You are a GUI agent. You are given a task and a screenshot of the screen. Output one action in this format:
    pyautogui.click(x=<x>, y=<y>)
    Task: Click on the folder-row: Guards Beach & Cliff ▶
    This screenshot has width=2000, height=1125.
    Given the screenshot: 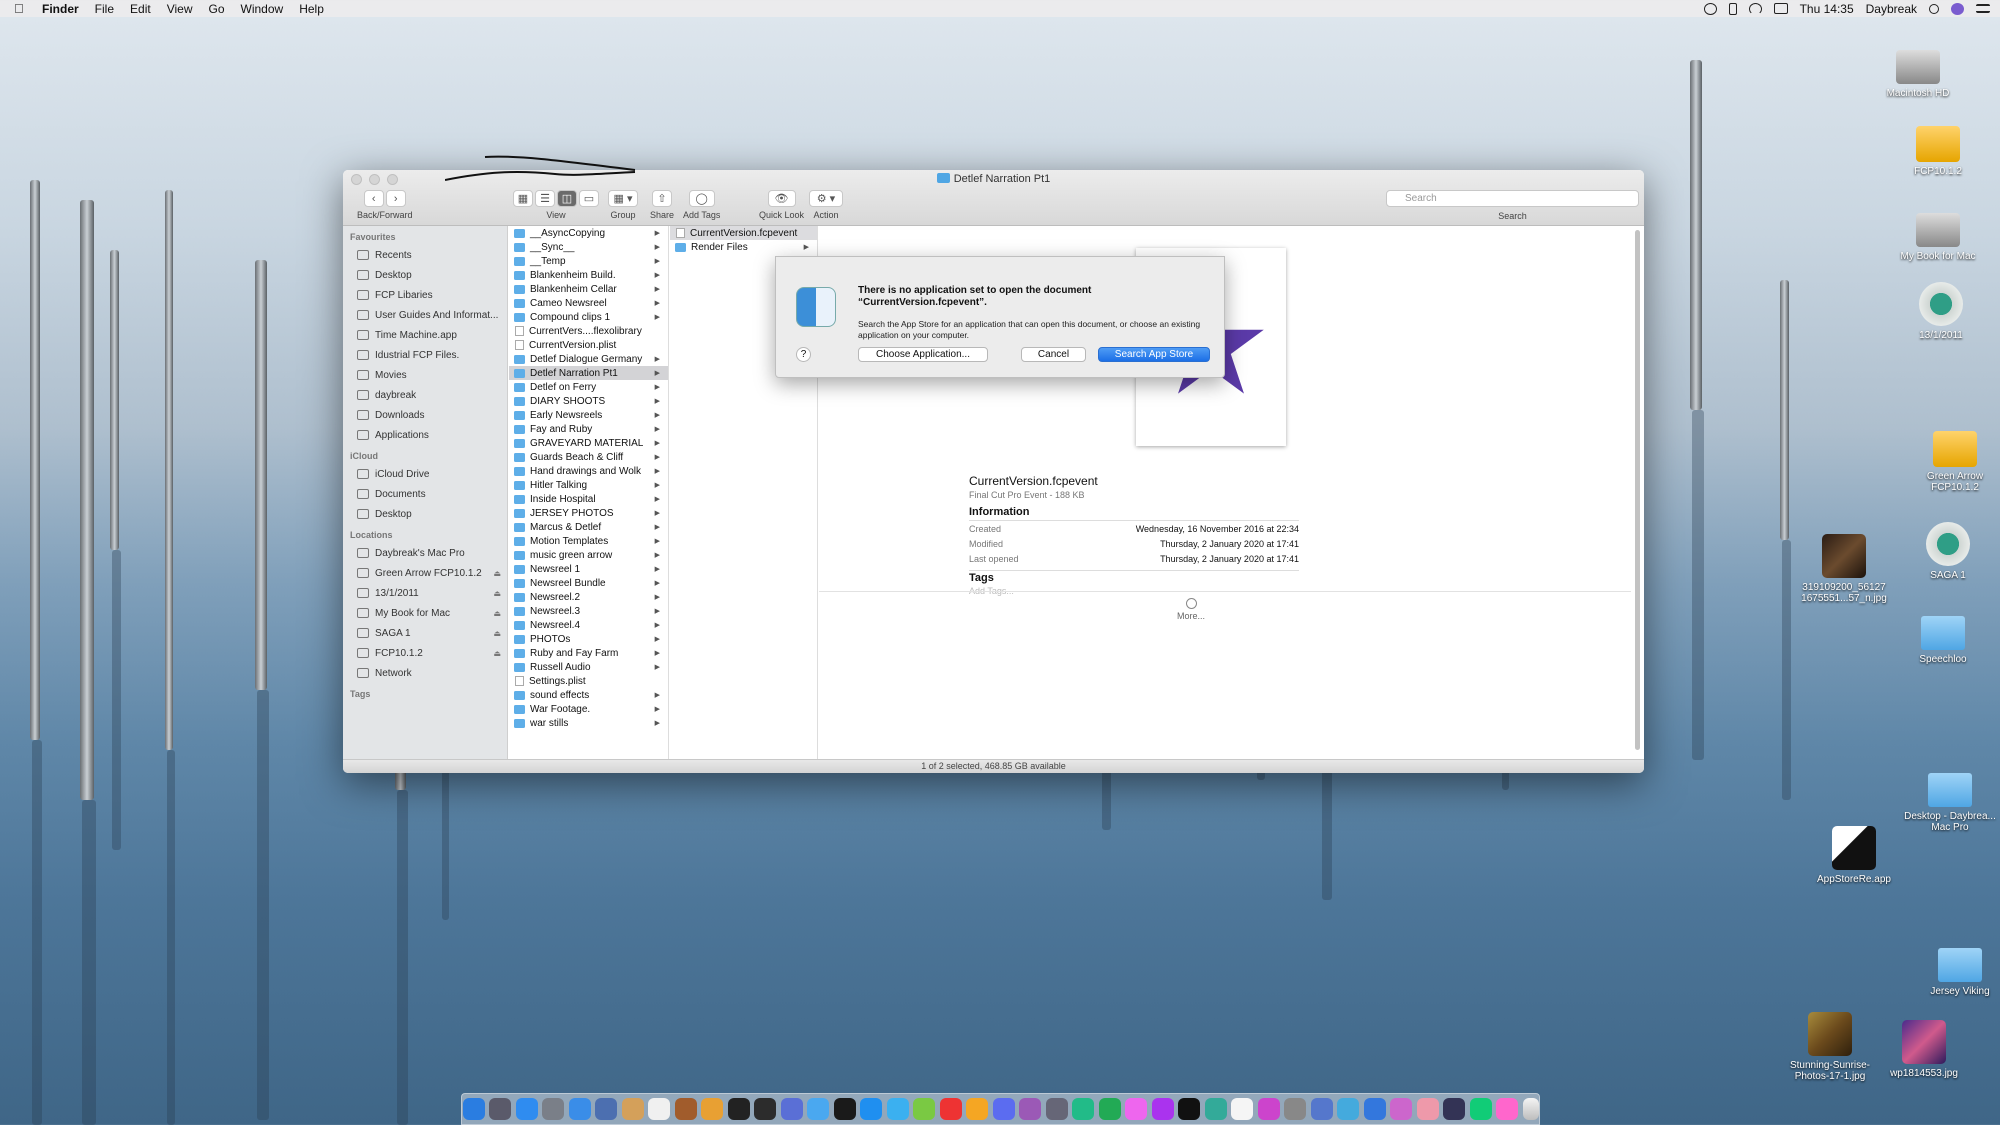 What is the action you would take?
    pyautogui.click(x=588, y=457)
    